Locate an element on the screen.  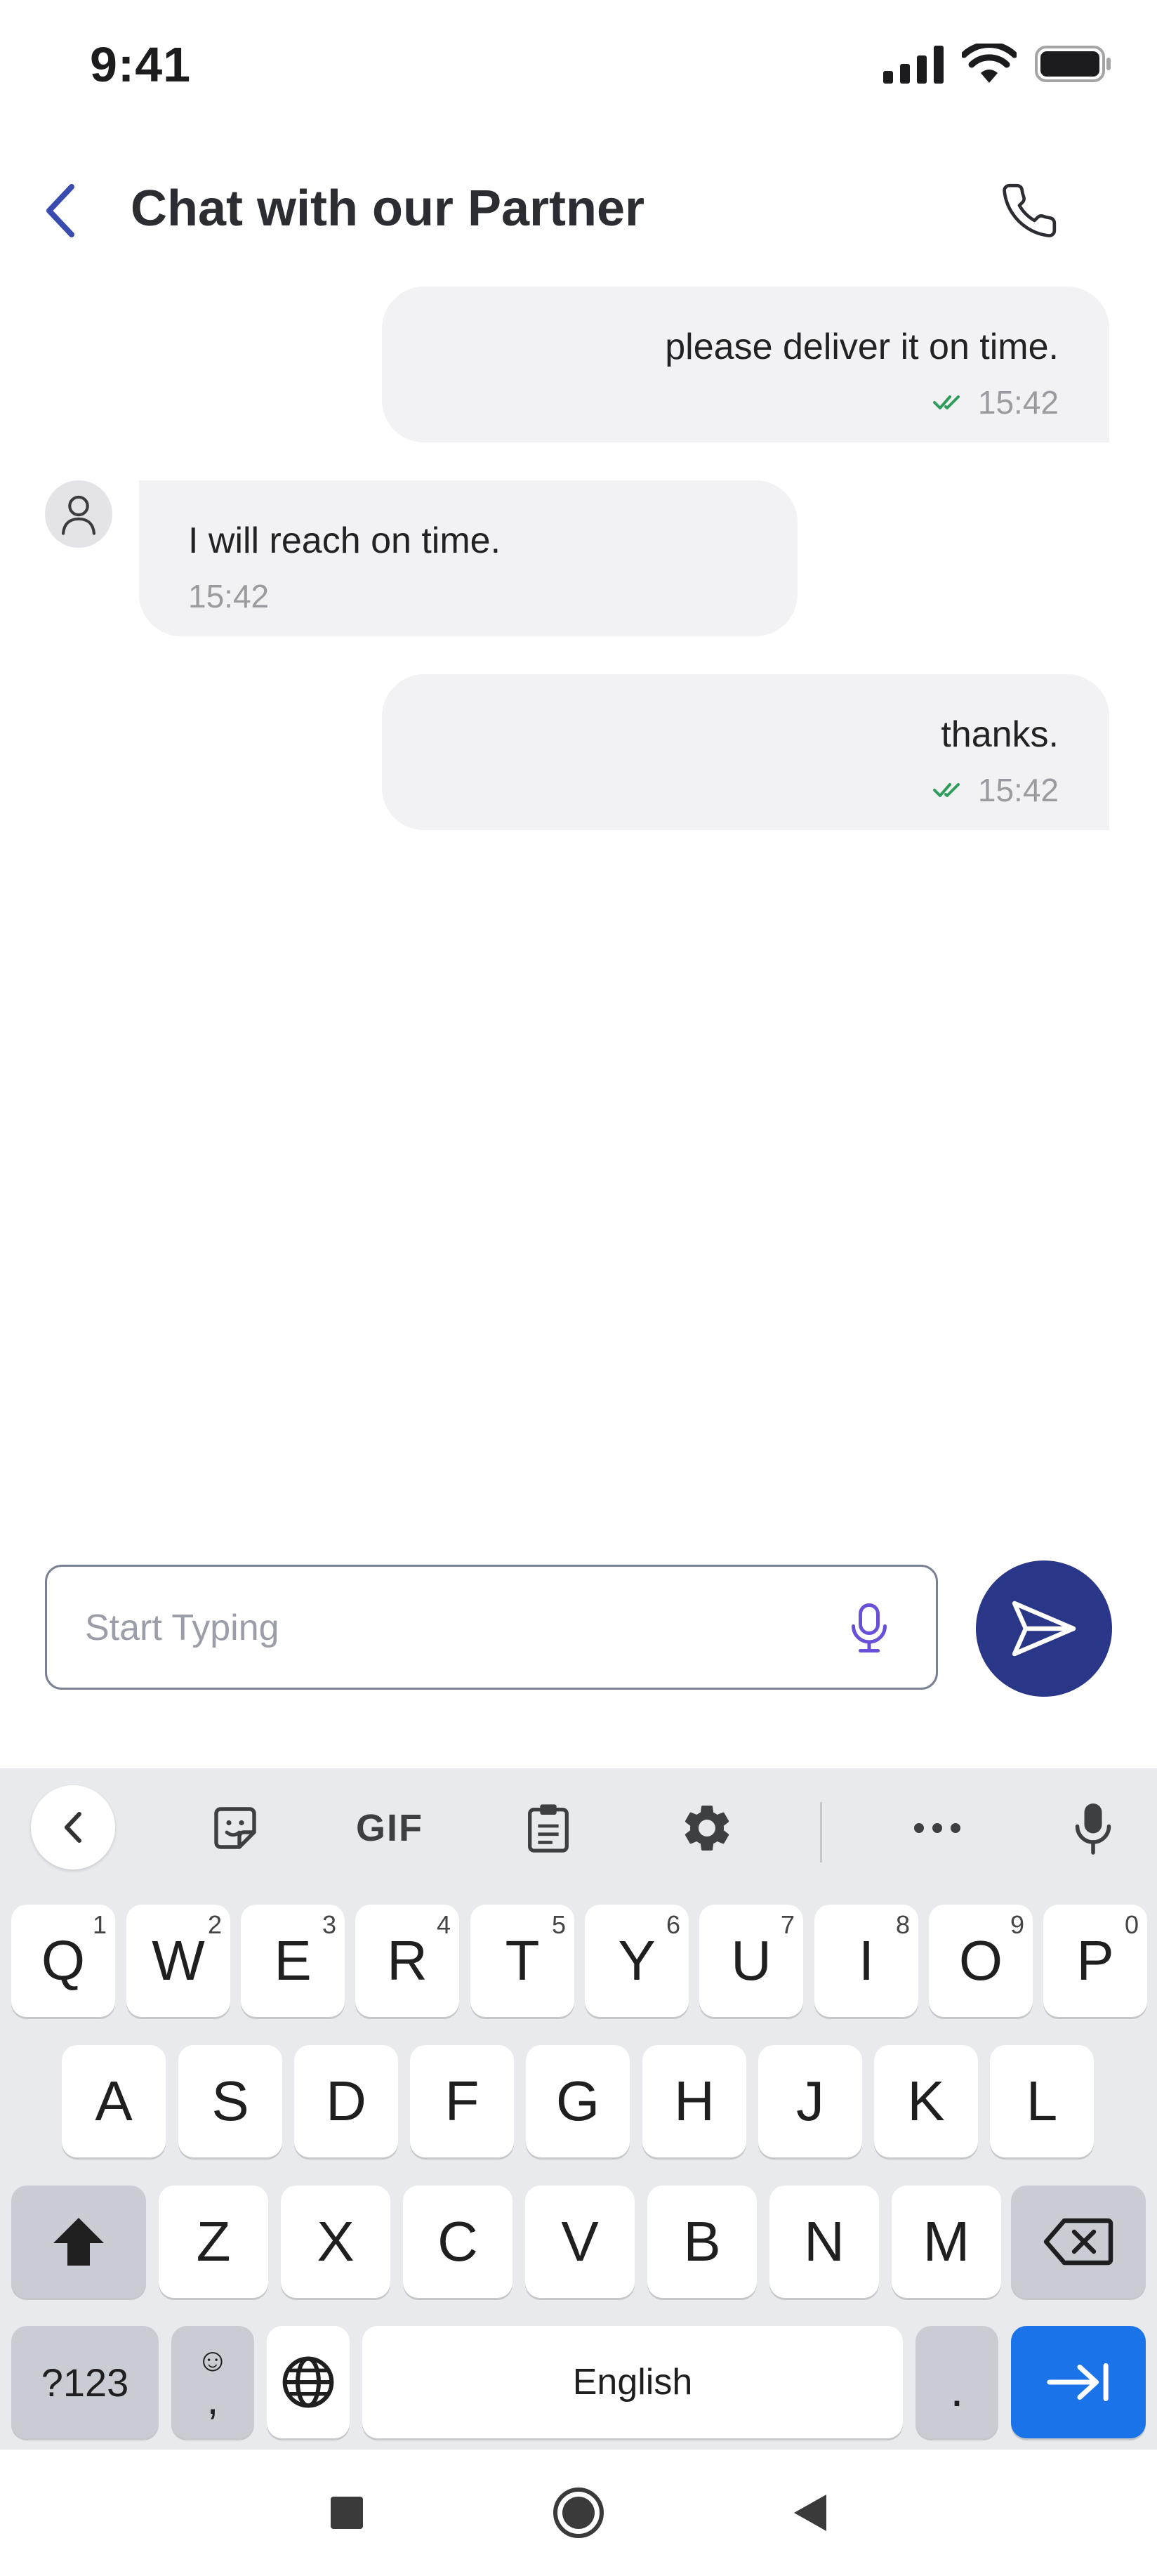
wifi-icon is located at coordinates (989, 64).